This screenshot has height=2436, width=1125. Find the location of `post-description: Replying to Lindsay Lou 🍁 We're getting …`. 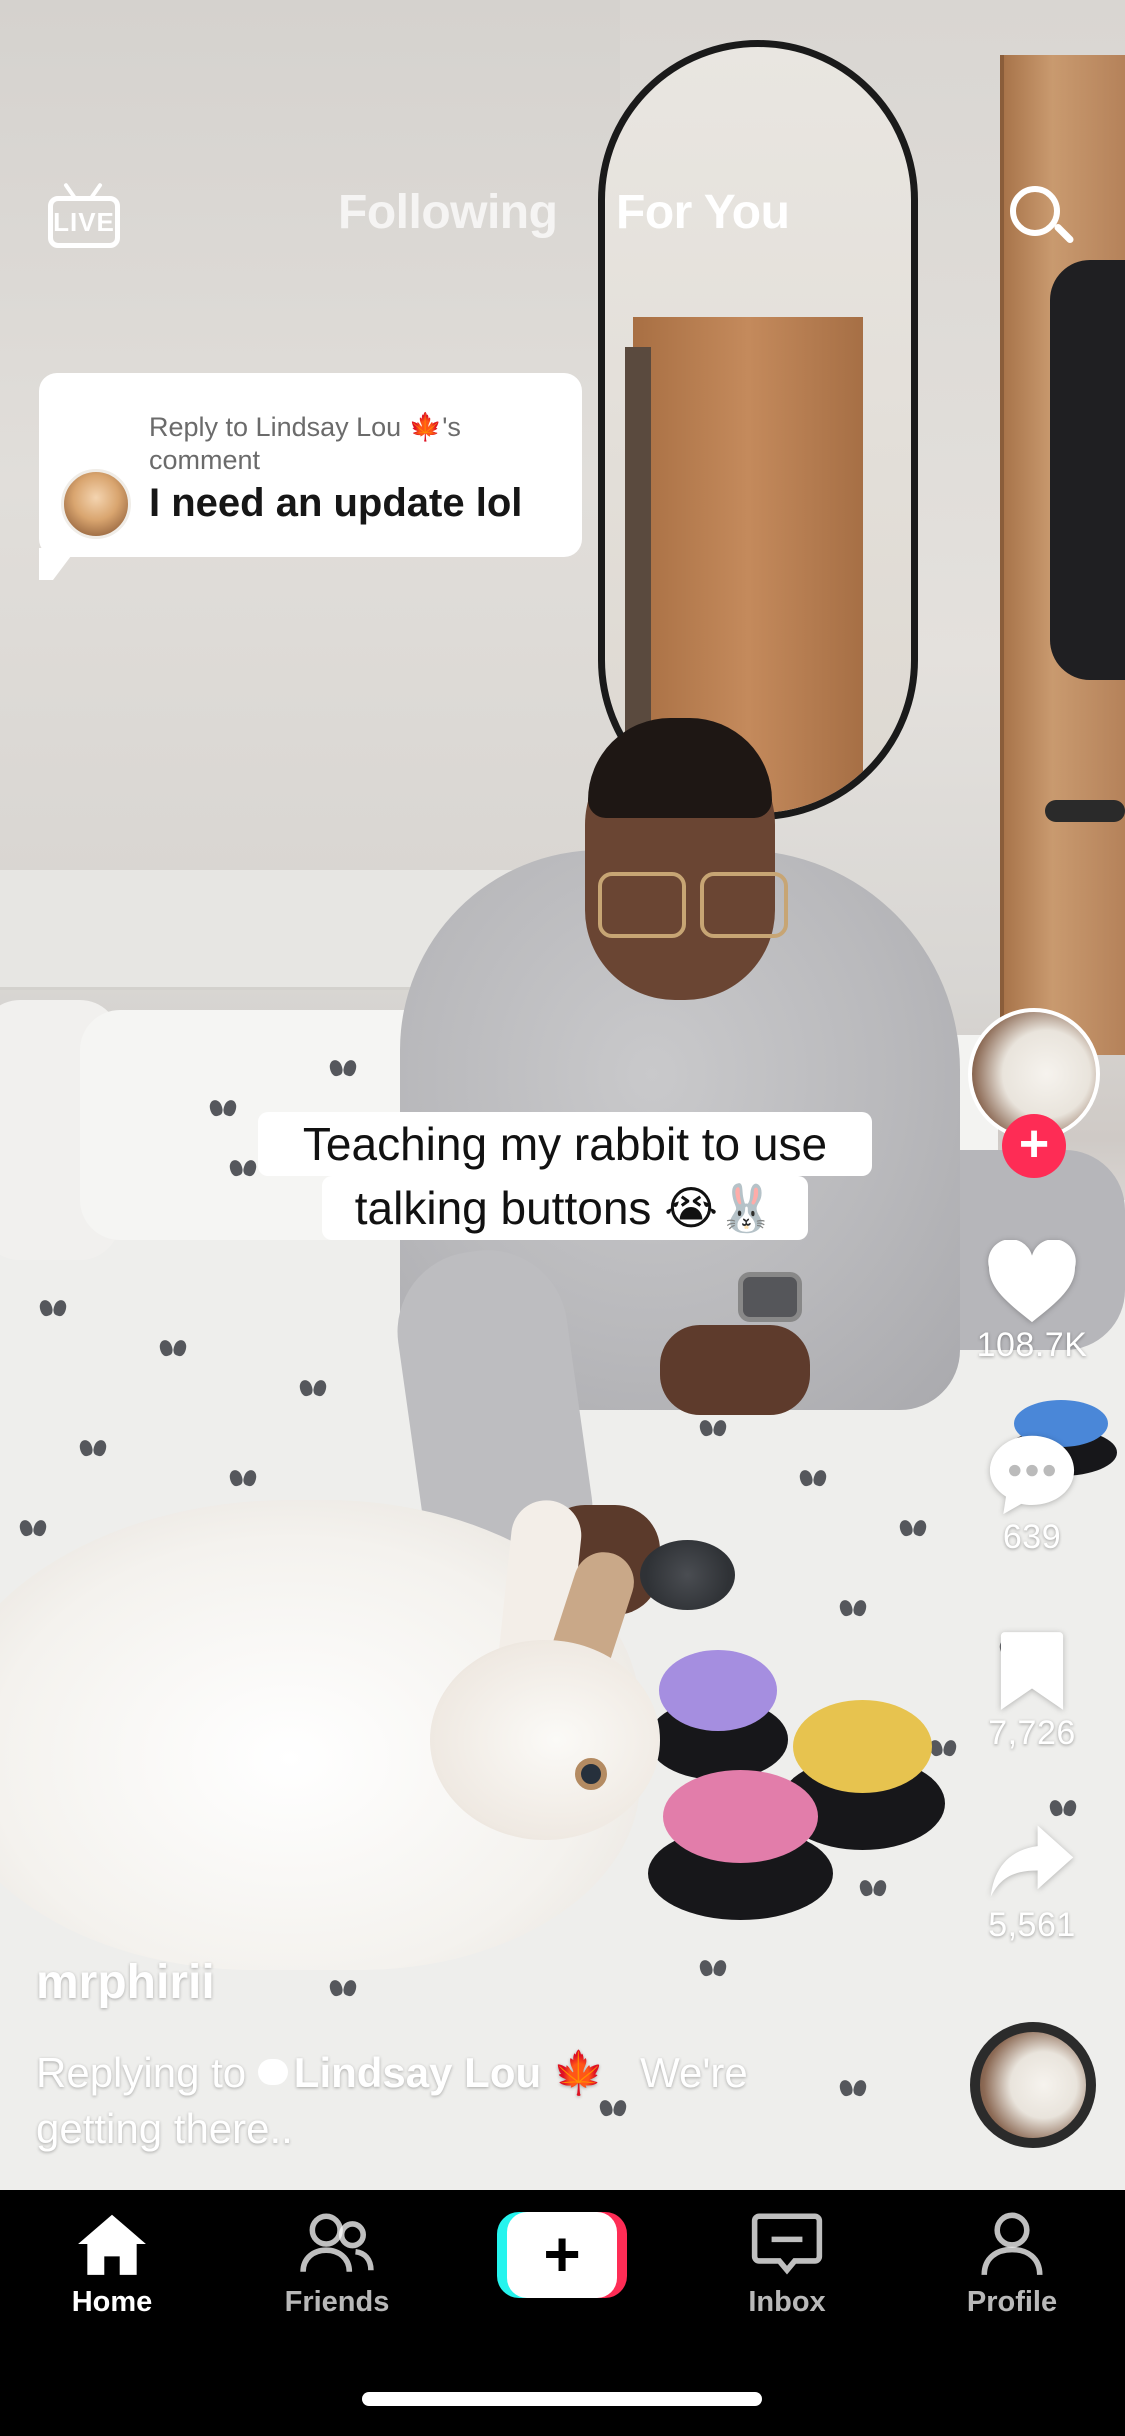

post-description: Replying to Lindsay Lou 🍁 We're getting … is located at coordinates (436, 2101).